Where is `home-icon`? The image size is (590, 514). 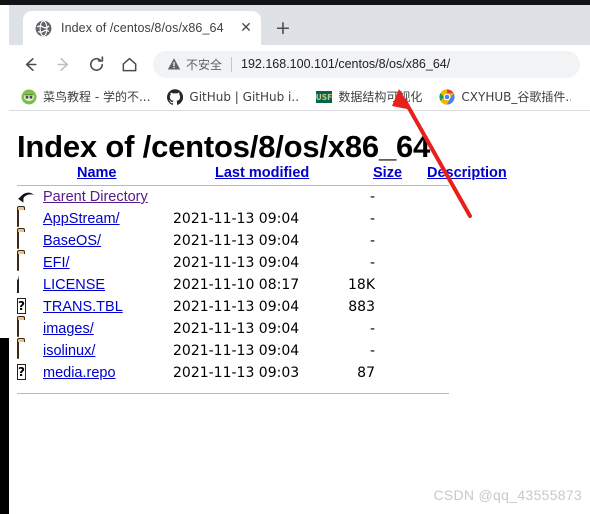
home-icon is located at coordinates (129, 64).